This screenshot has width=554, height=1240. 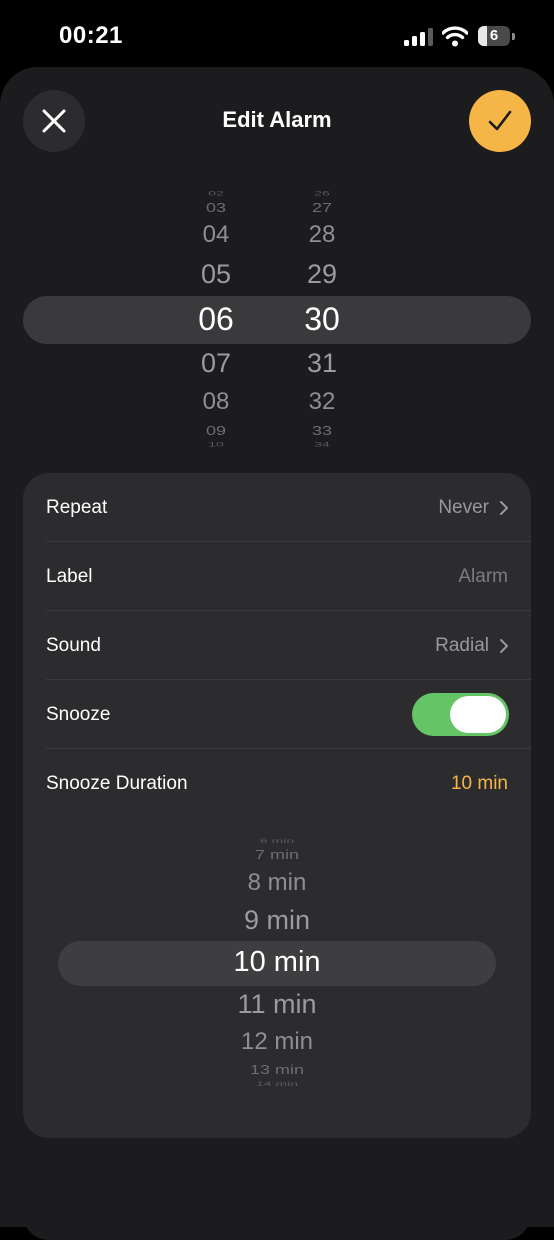 What do you see at coordinates (277, 883) in the screenshot?
I see `snooze-option: 8 min` at bounding box center [277, 883].